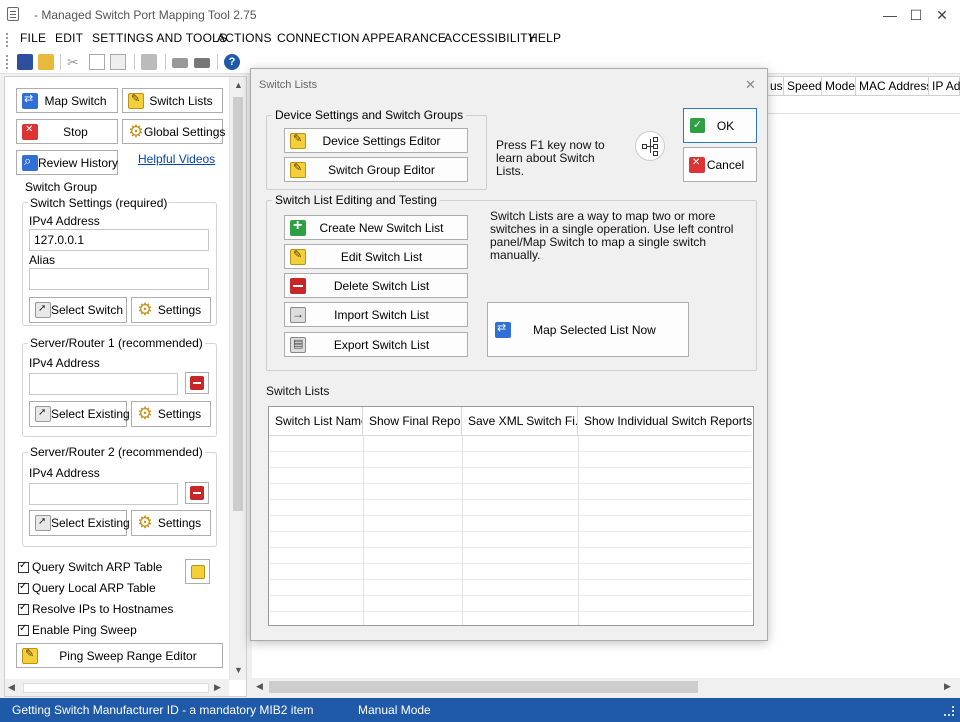  I want to click on edit-switch-list-button: Edit Switch List, so click(376, 256).